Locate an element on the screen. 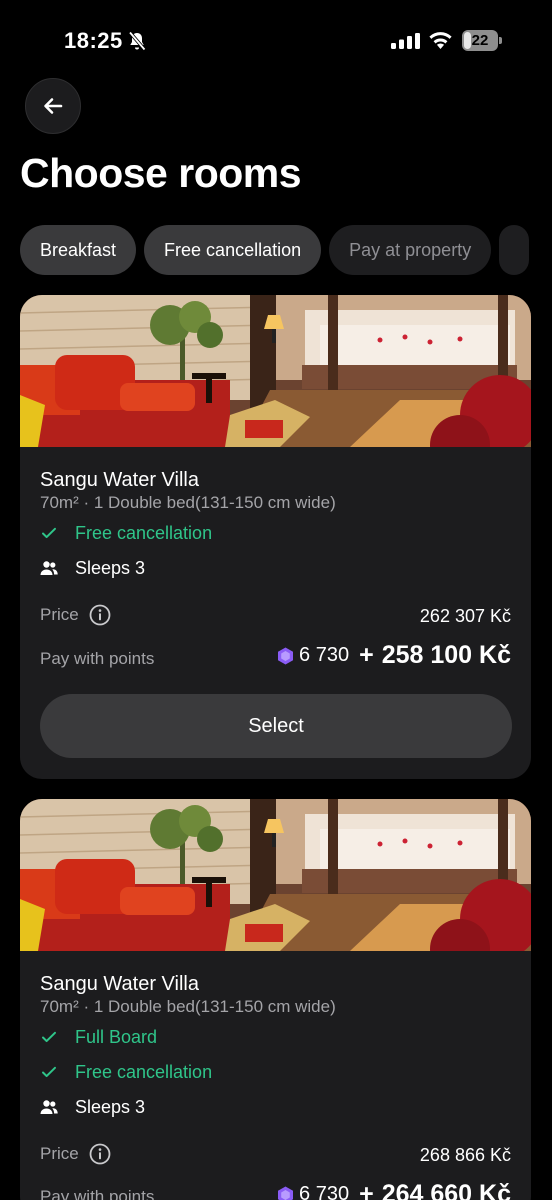 The image size is (552, 1200). signal-icon is located at coordinates (405, 41).